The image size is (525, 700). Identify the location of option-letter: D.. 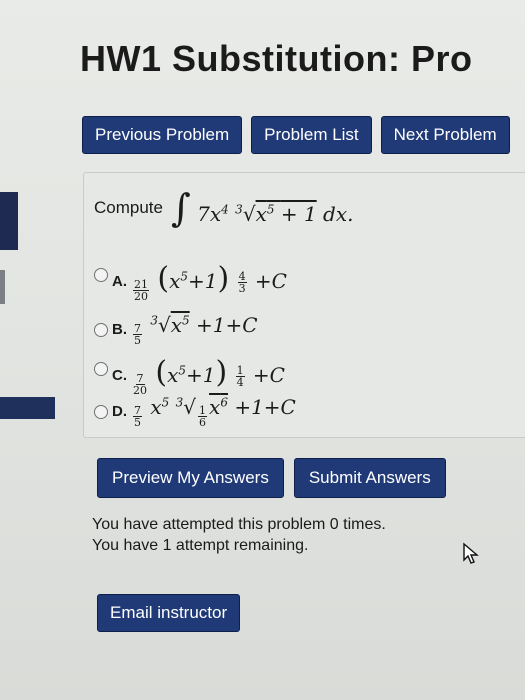
(119, 411).